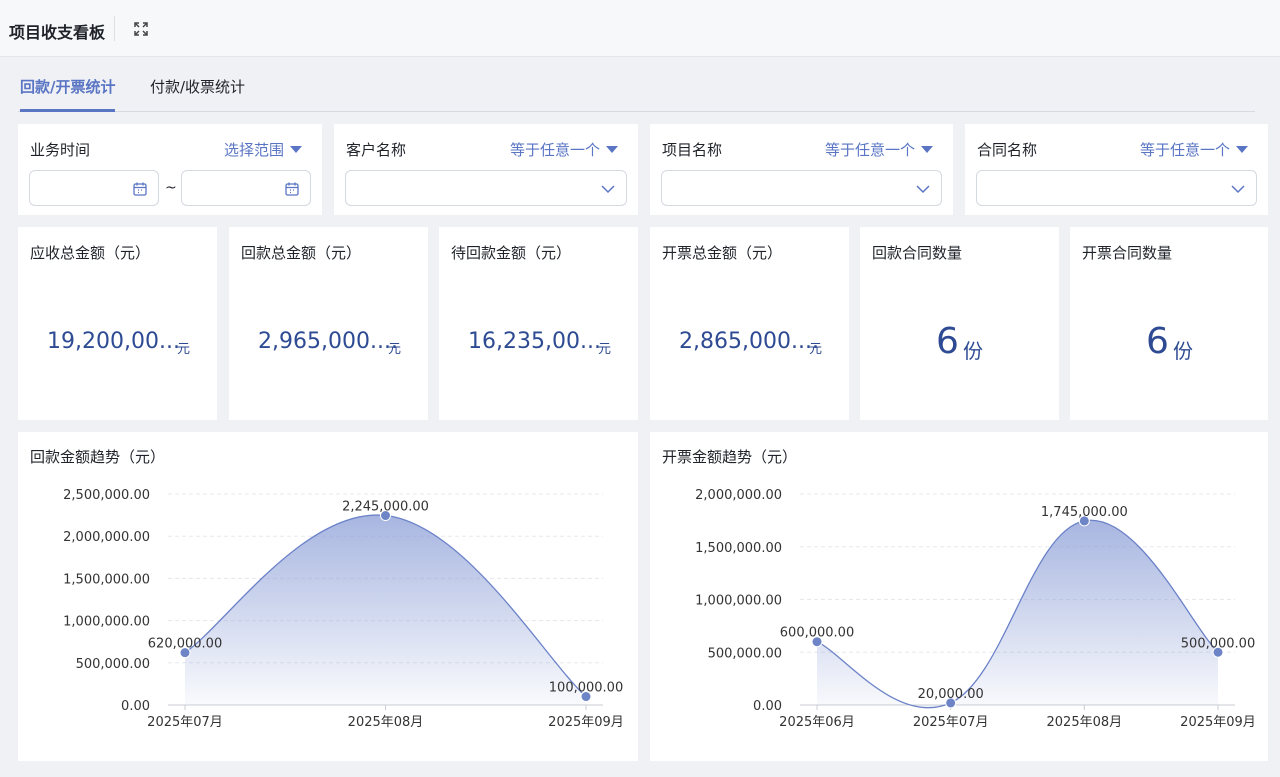 The width and height of the screenshot is (1280, 777). I want to click on kpi-invoice-contract-count: 开票合同数量 6 份, so click(1169, 323).